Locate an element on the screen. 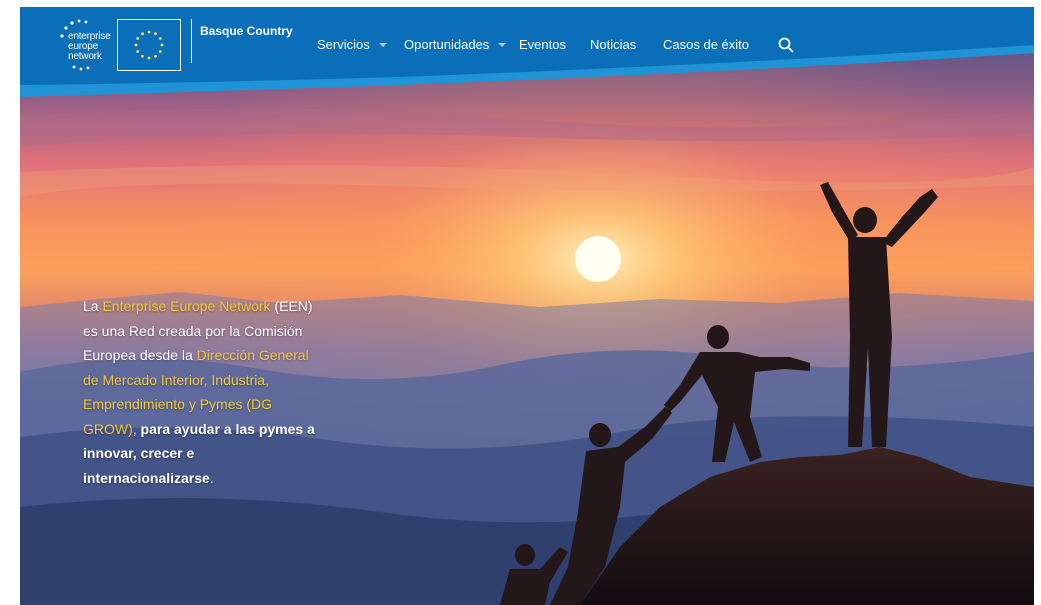 Image resolution: width=1041 pixels, height=605 pixels. nav-item-casos-de-exito: Casos de éxito is located at coordinates (706, 44).